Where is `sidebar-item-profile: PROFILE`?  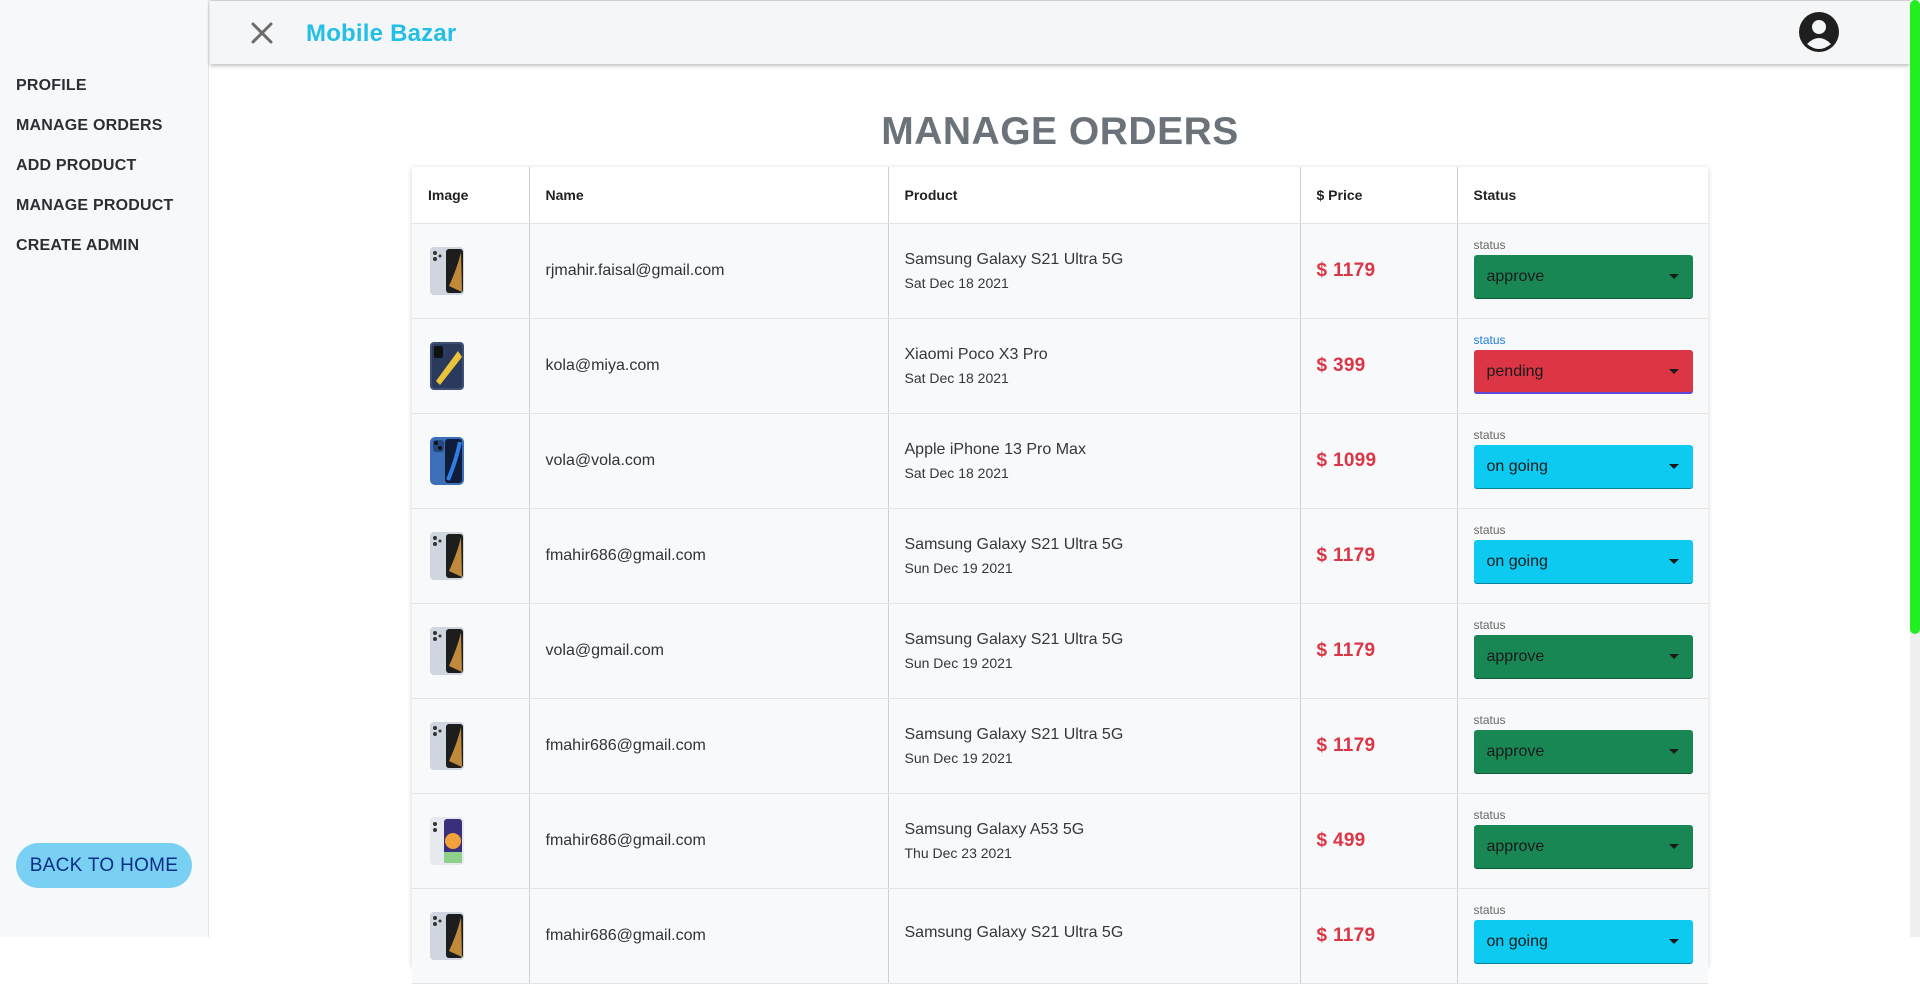 sidebar-item-profile: PROFILE is located at coordinates (94, 94).